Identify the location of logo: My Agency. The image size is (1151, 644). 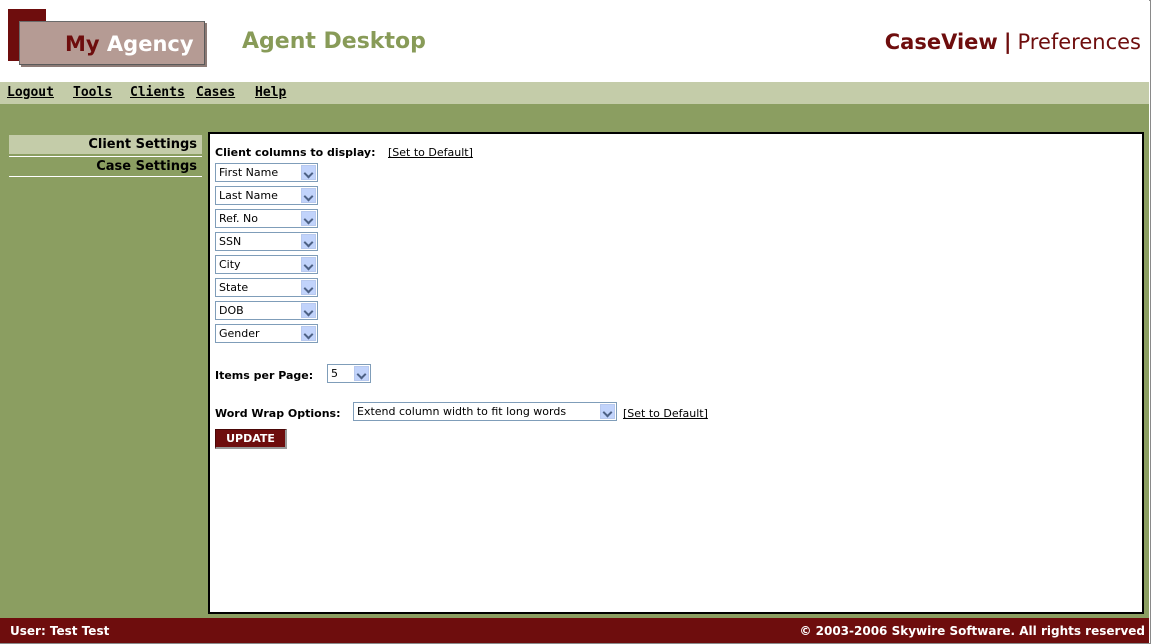
(129, 44).